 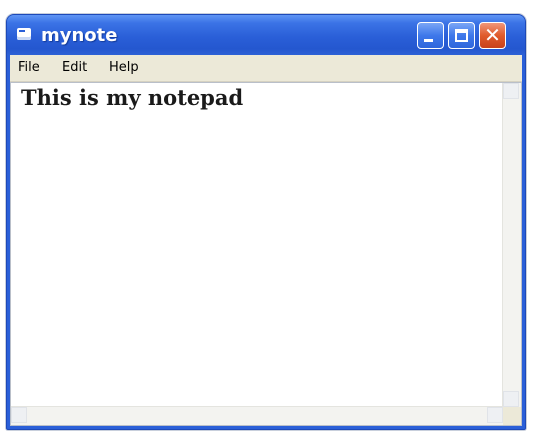 What do you see at coordinates (24, 34) in the screenshot?
I see `notepad-app-icon` at bounding box center [24, 34].